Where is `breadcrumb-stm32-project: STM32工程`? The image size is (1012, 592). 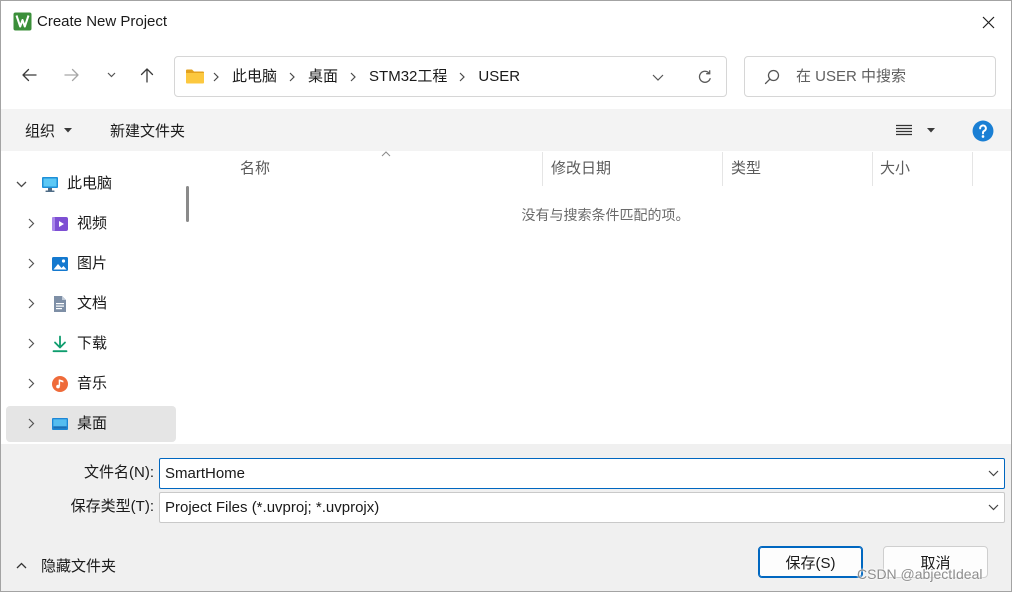
breadcrumb-stm32-project: STM32工程 is located at coordinates (408, 77).